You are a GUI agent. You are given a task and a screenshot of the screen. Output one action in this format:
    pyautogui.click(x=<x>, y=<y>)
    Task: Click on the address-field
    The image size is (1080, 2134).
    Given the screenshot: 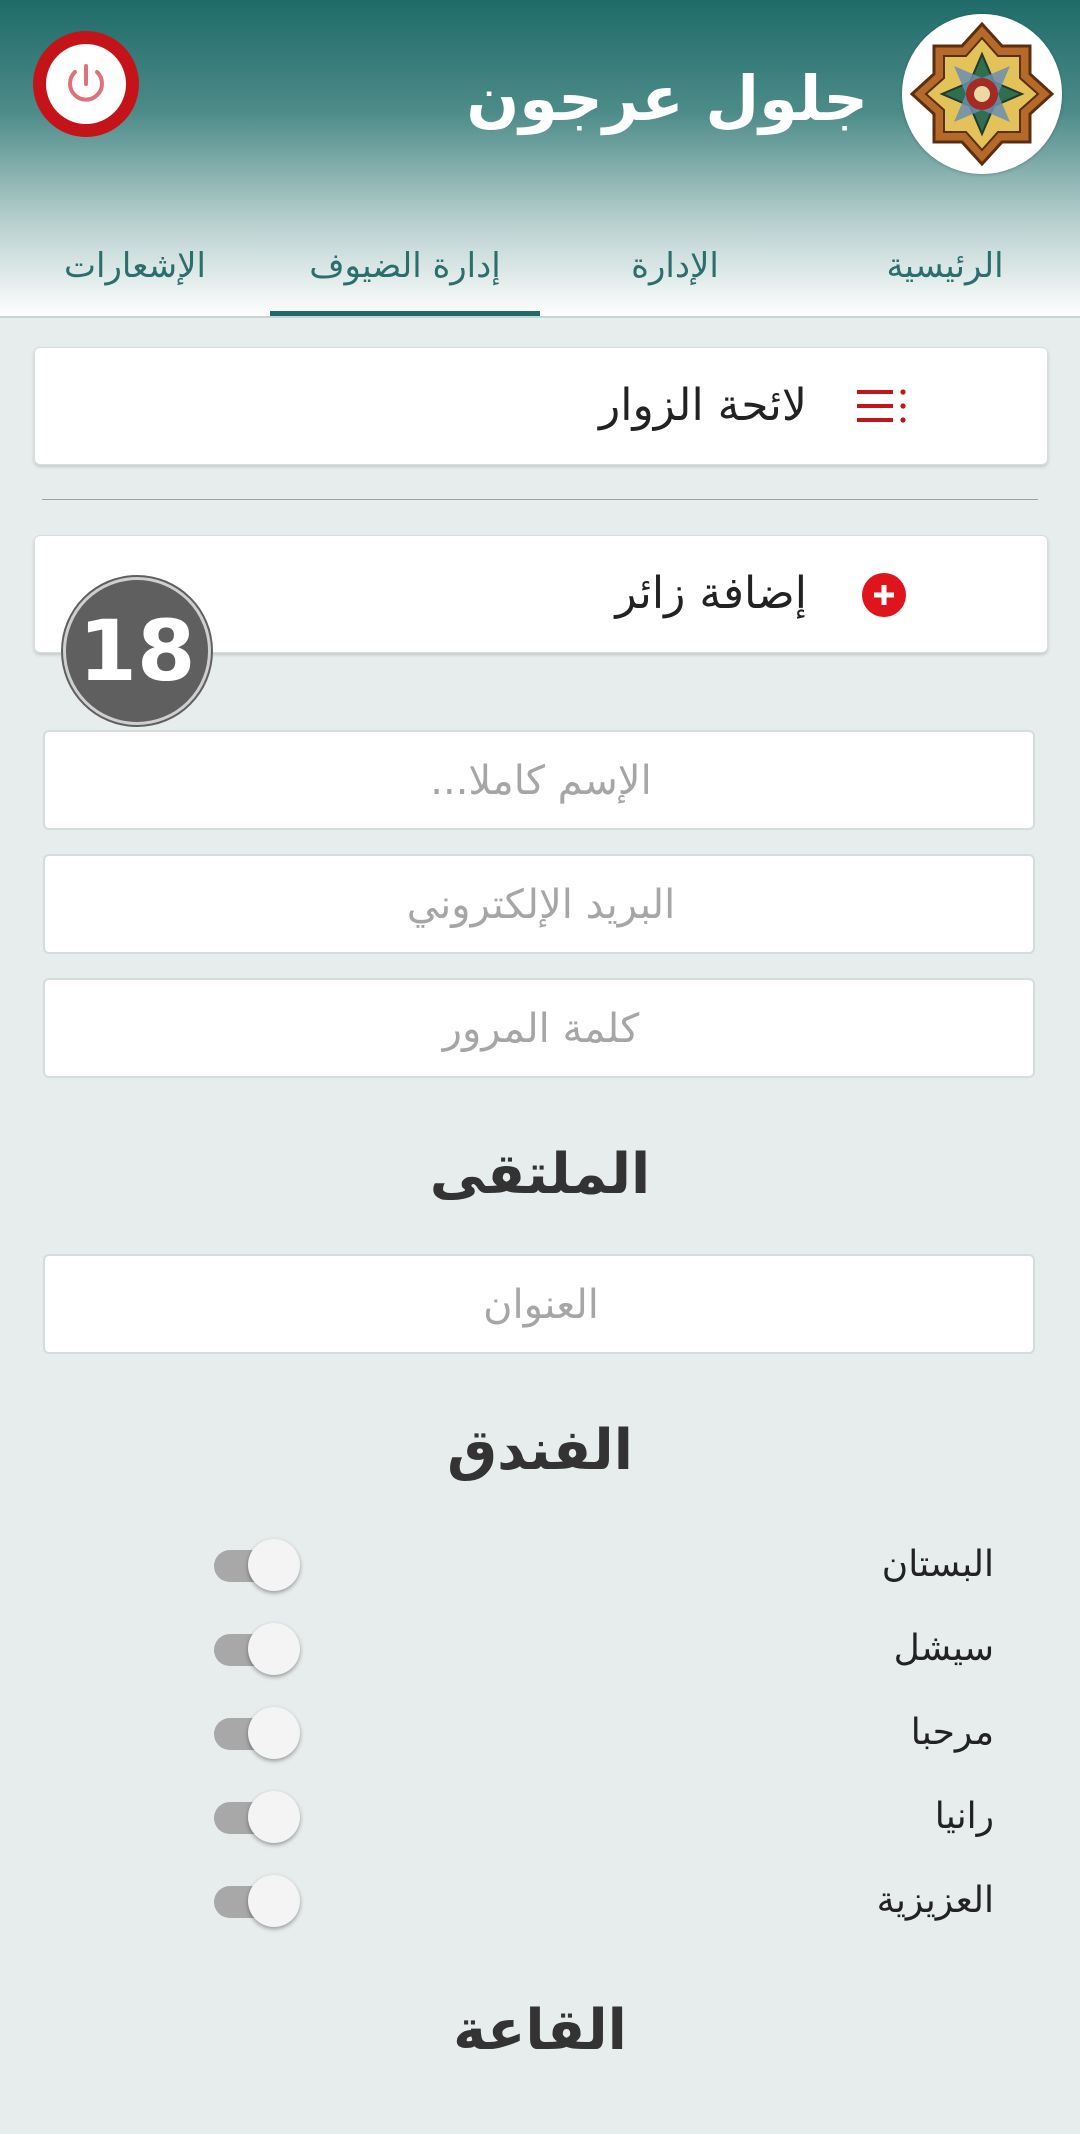 What is the action you would take?
    pyautogui.click(x=540, y=1304)
    